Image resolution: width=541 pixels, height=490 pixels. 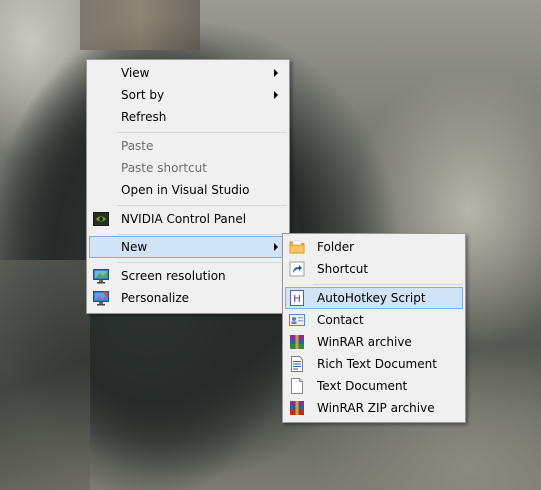 What do you see at coordinates (173, 276) in the screenshot?
I see `menu-item-label: Screen resolution` at bounding box center [173, 276].